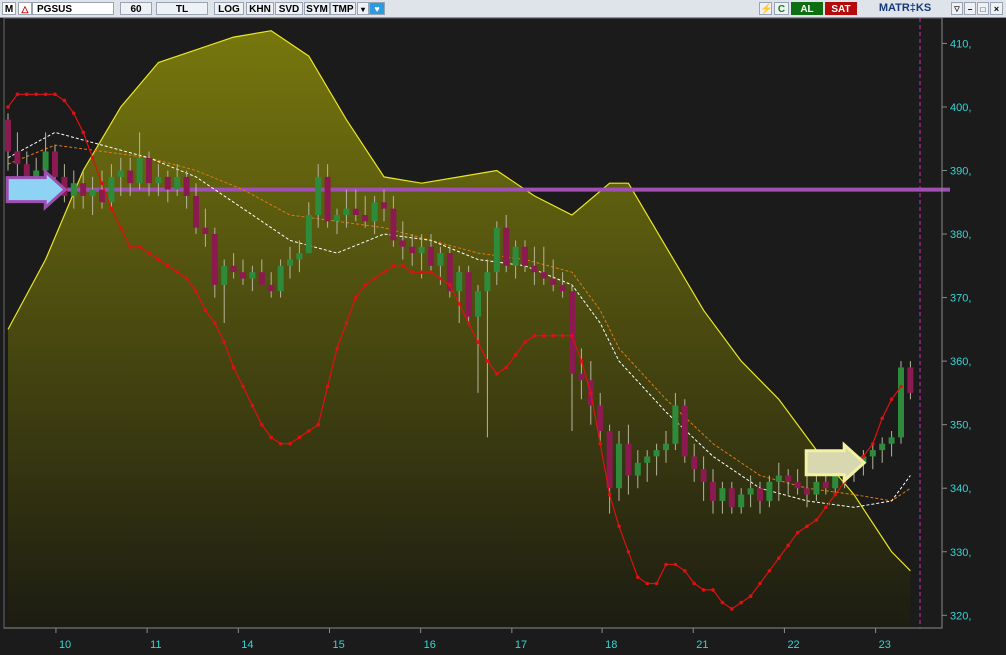 This screenshot has width=1006, height=655. I want to click on svd-button: SVD, so click(289, 8).